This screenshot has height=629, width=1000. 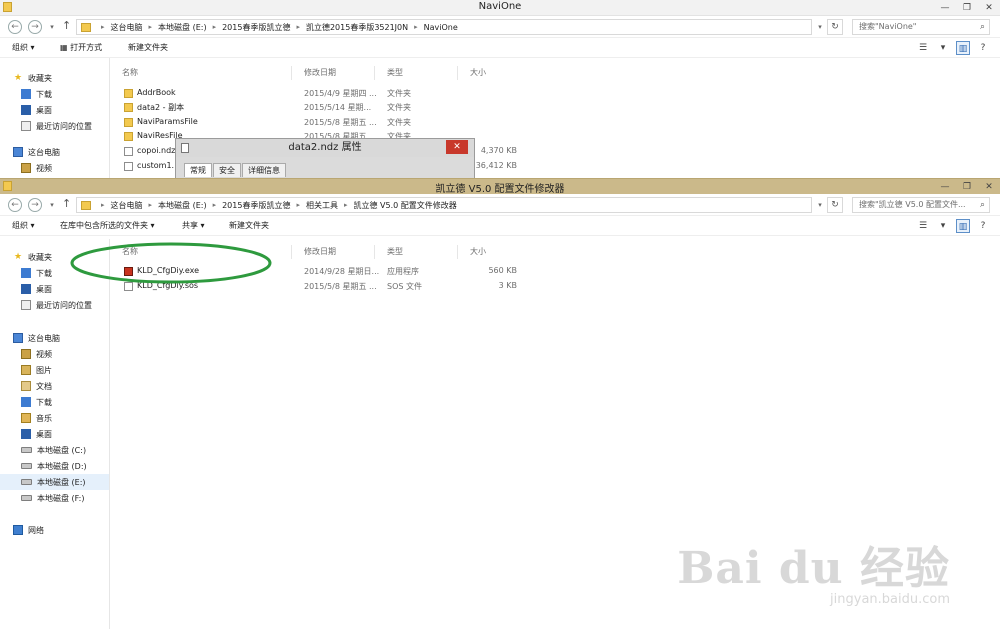 What do you see at coordinates (26, 434) in the screenshot?
I see `desktop-icon` at bounding box center [26, 434].